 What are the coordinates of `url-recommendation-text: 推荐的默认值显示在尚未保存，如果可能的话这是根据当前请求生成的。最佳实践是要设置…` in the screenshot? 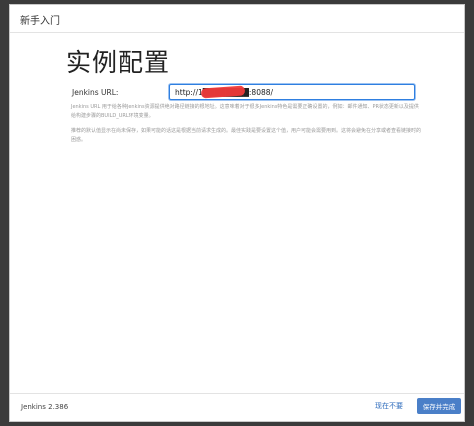 It's located at (246, 135).